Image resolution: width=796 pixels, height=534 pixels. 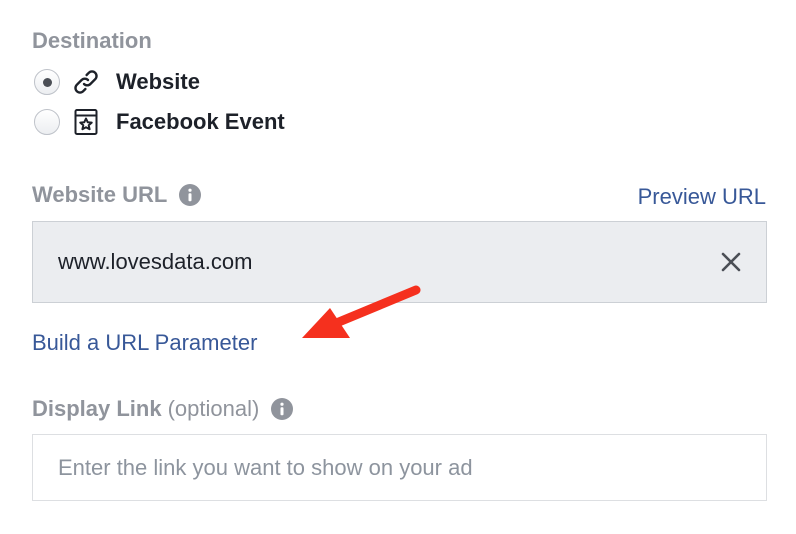 I want to click on destination-title: Destination, so click(x=92, y=40).